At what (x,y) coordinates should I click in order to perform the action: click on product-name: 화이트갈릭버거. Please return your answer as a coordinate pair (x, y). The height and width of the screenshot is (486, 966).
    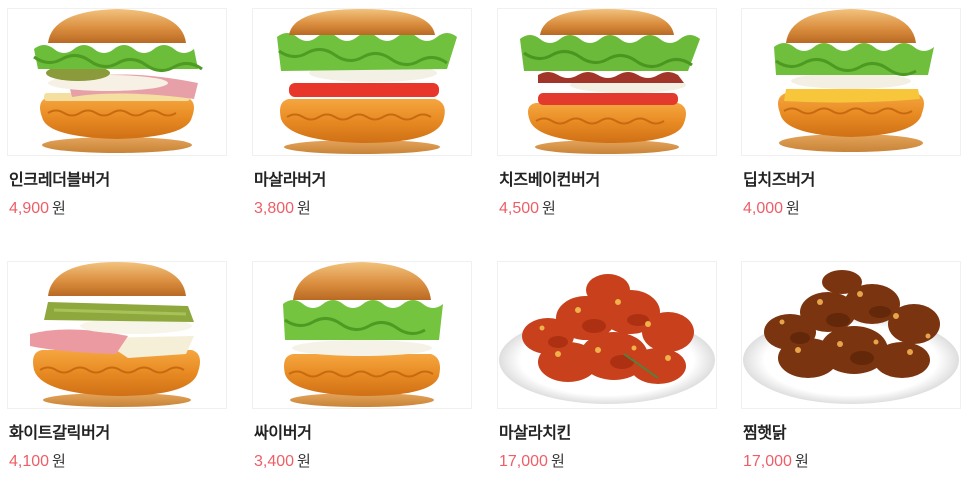
    Looking at the image, I should click on (118, 433).